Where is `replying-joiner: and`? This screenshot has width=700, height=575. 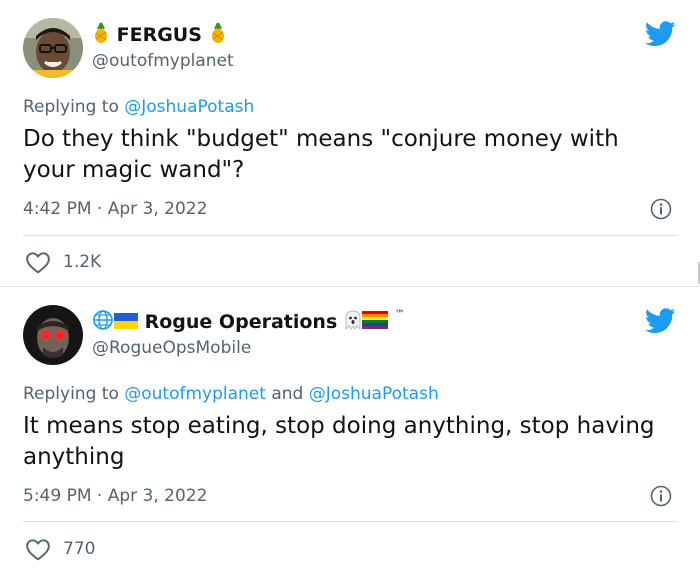
replying-joiner: and is located at coordinates (287, 394).